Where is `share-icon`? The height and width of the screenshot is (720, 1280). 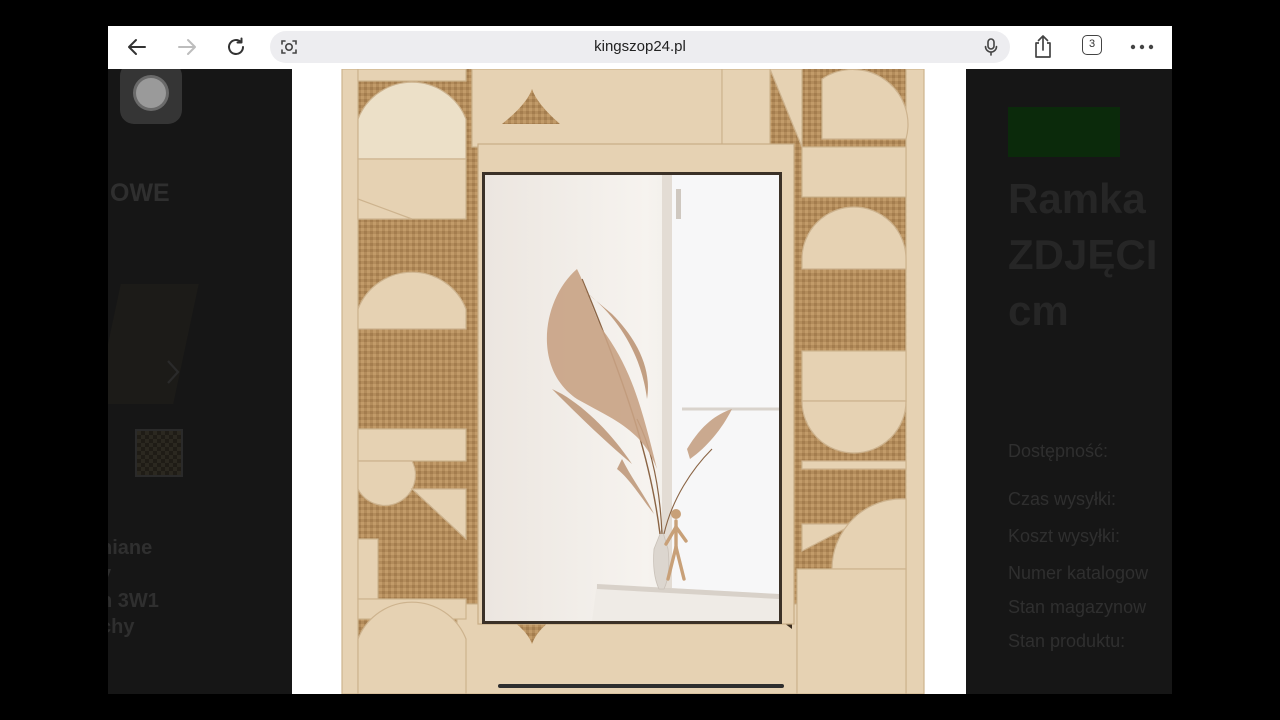 share-icon is located at coordinates (1043, 47).